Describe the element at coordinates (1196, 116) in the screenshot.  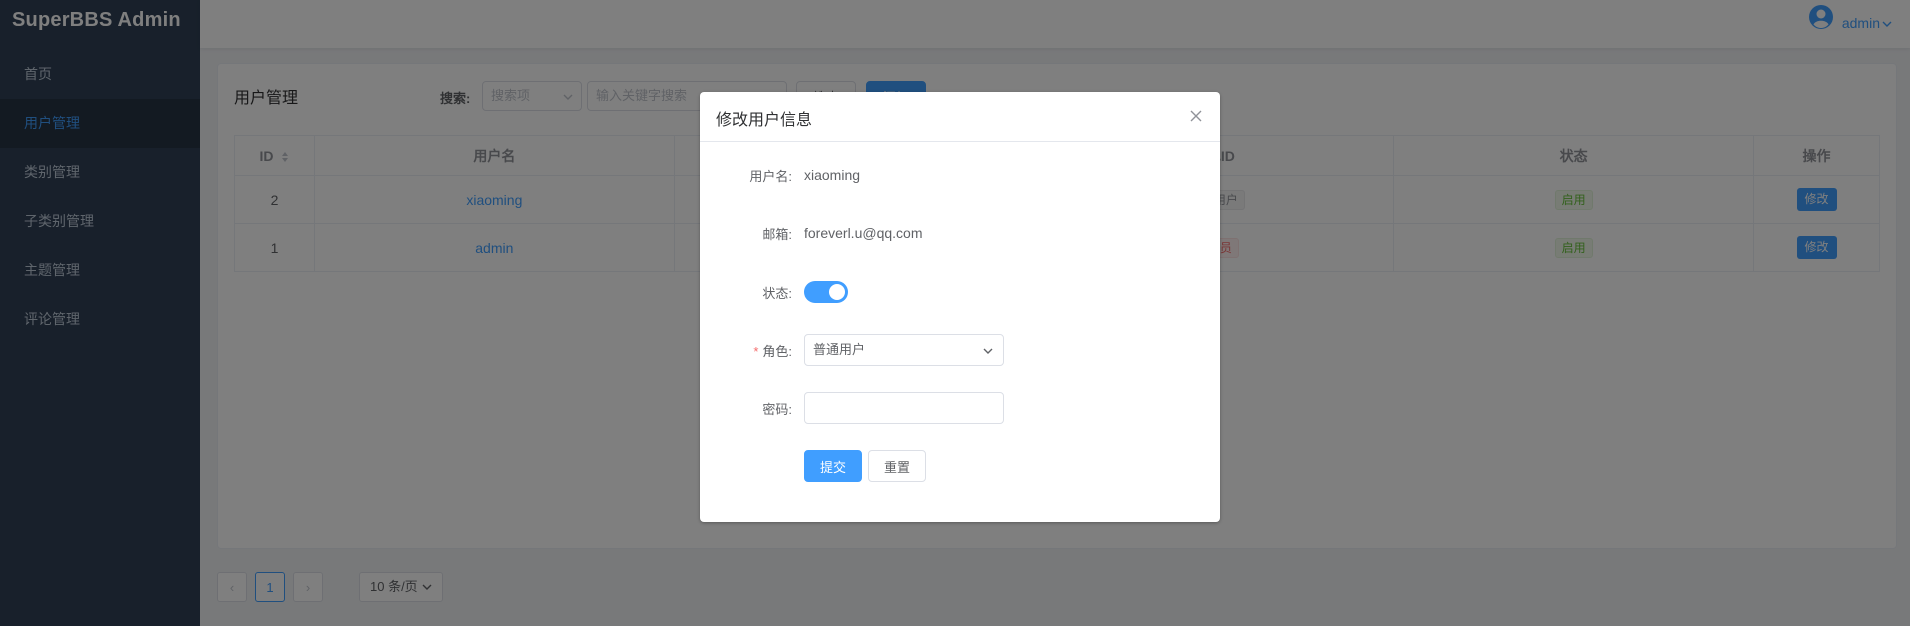
I see `close-icon` at that location.